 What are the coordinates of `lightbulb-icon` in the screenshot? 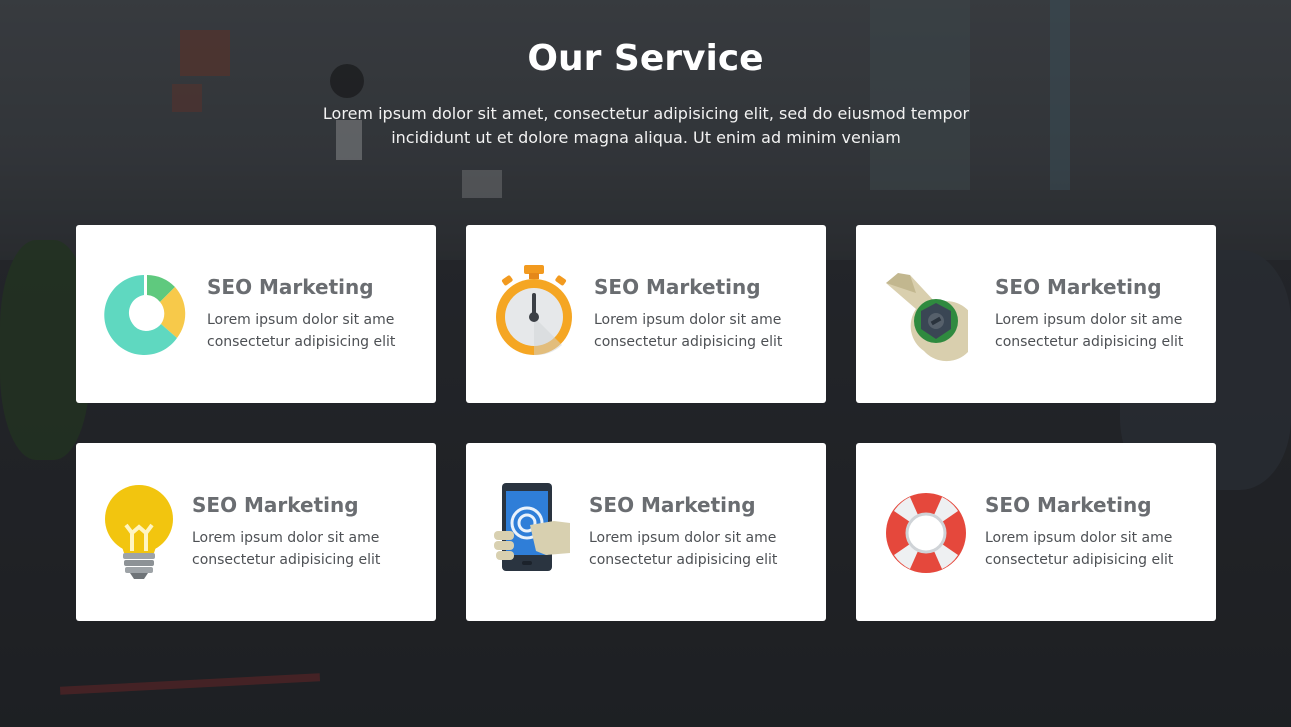 It's located at (139, 532).